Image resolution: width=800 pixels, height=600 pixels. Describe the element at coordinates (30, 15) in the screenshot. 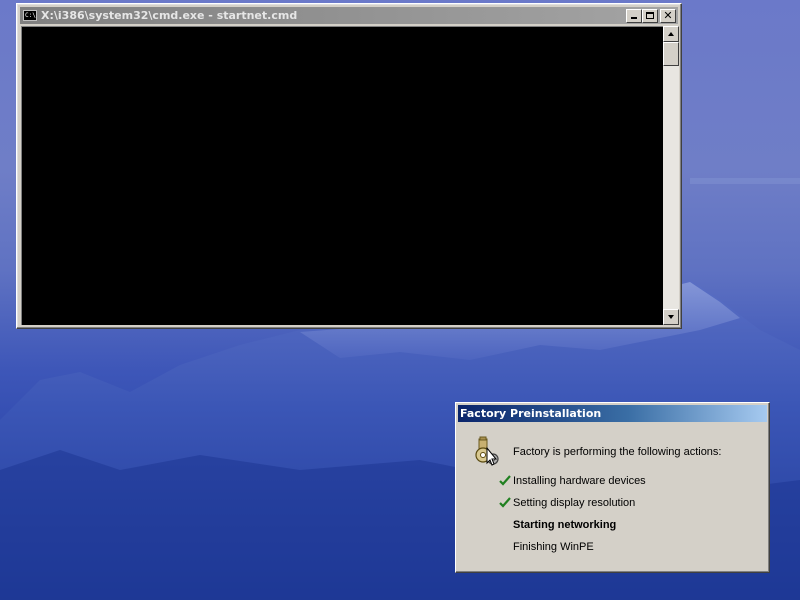

I see `console-icon: C:\` at that location.